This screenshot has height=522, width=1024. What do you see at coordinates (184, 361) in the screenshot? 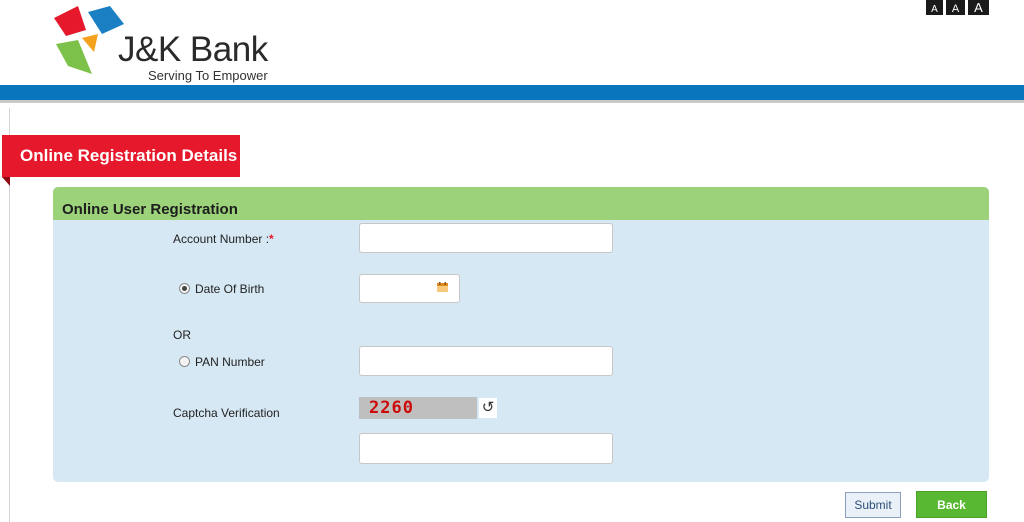
I see `pan-radio` at bounding box center [184, 361].